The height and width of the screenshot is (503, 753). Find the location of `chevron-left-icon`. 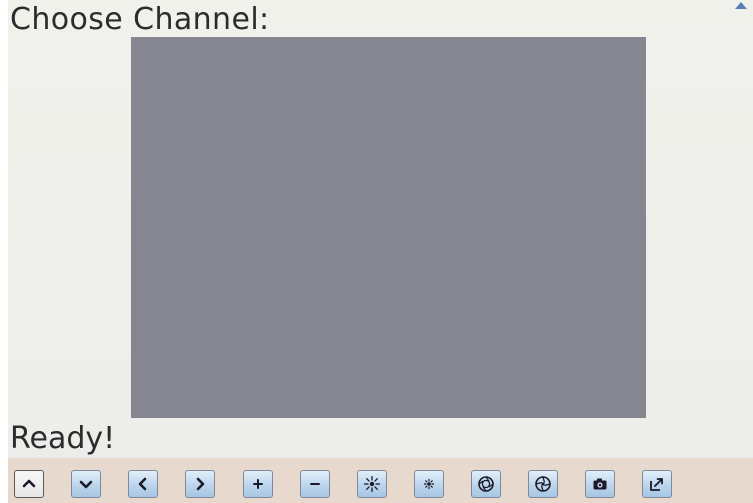

chevron-left-icon is located at coordinates (142, 484).